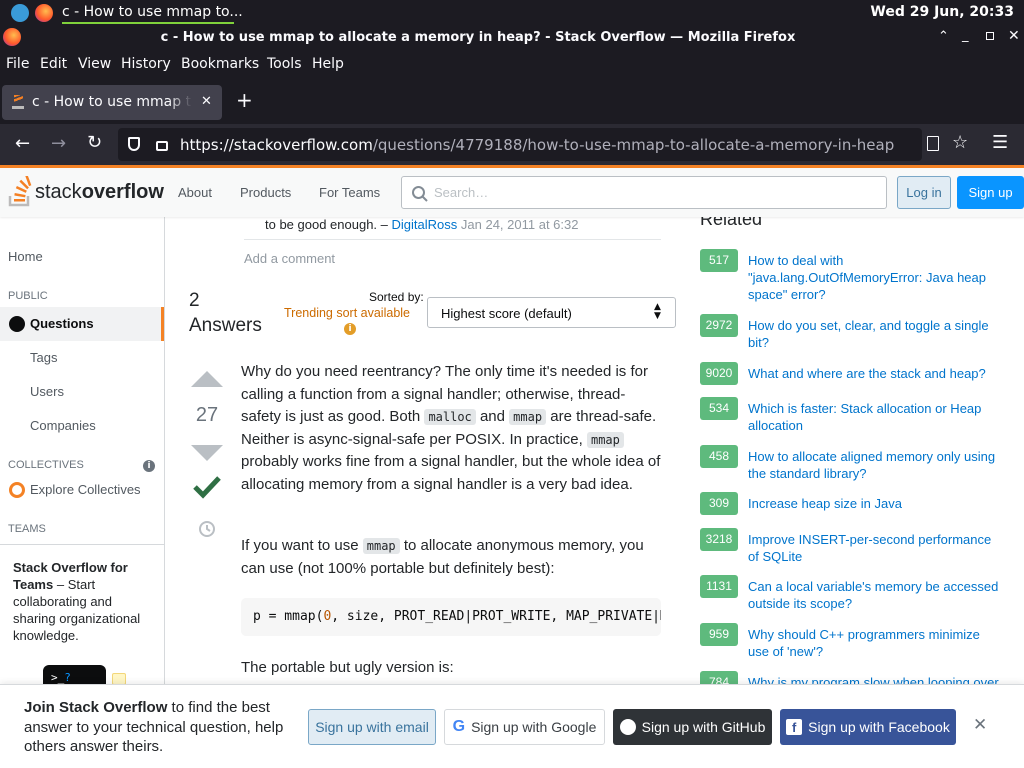 This screenshot has width=1024, height=768. I want to click on search-icon, so click(420, 194).